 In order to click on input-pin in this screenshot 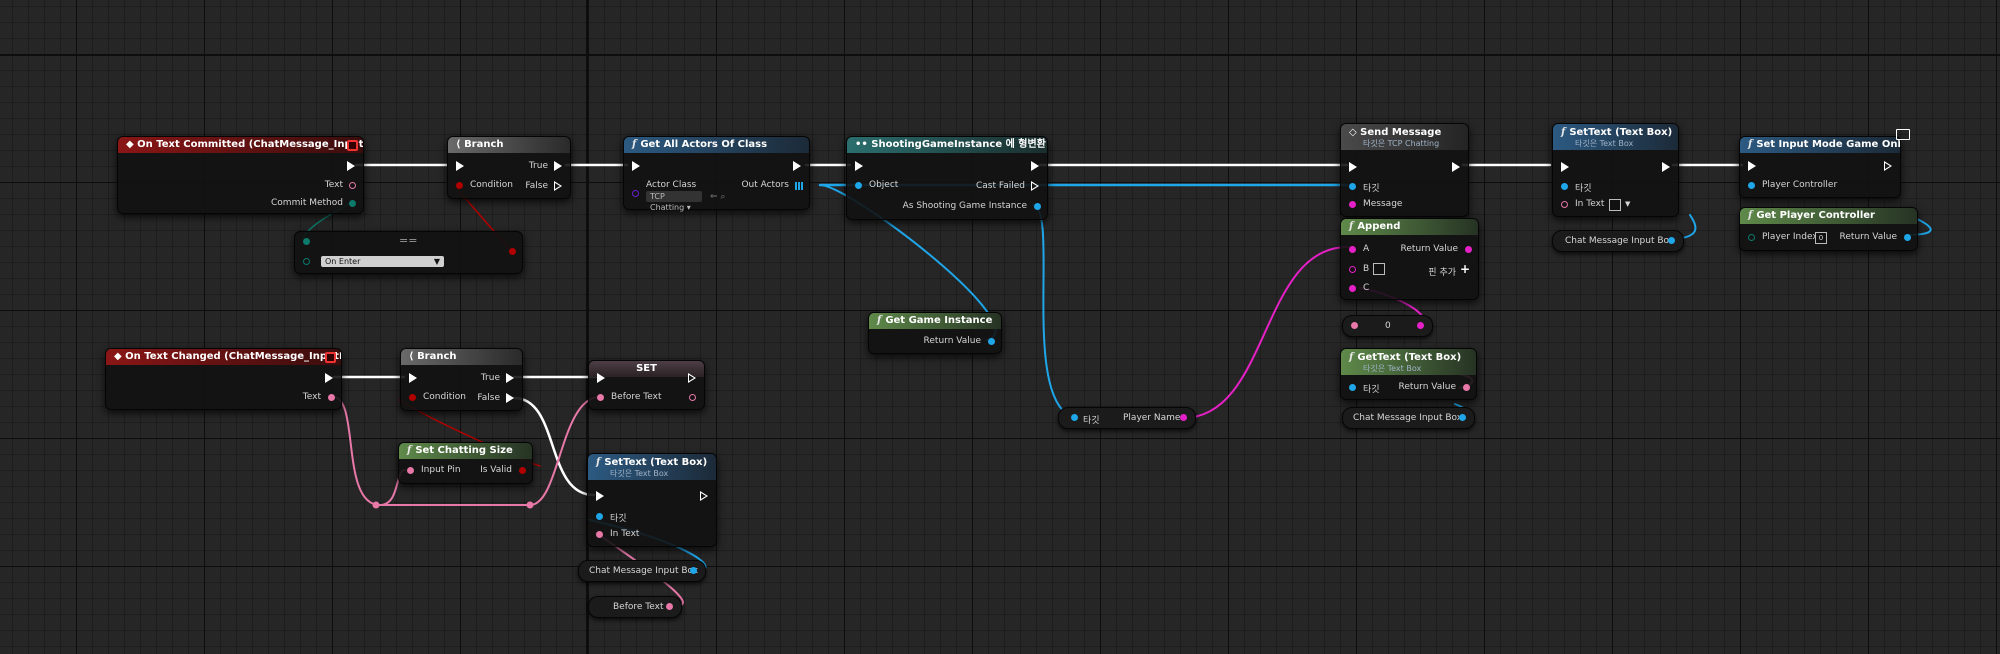, I will do `click(410, 470)`.